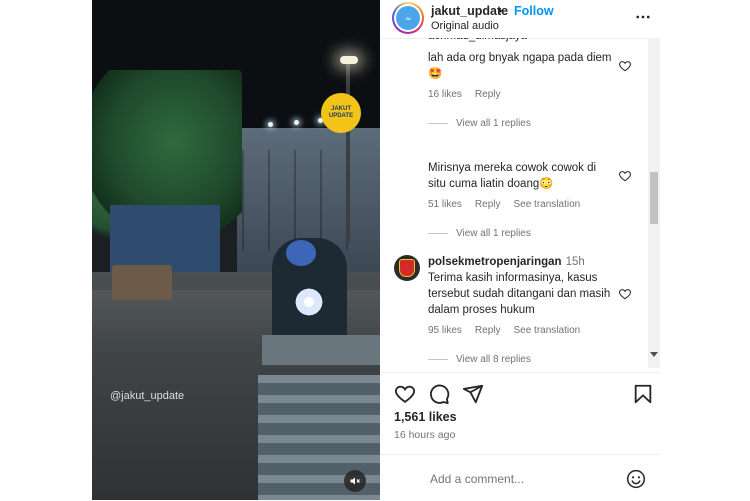 The width and height of the screenshot is (750, 501). Describe the element at coordinates (477, 43) in the screenshot. I see `comment-username: achmad_dimasjaya` at that location.